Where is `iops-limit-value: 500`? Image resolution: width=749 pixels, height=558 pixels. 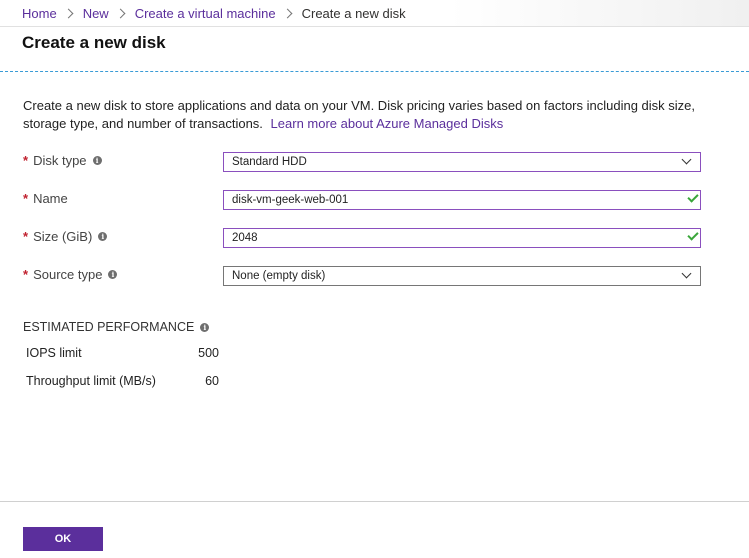 iops-limit-value: 500 is located at coordinates (208, 353).